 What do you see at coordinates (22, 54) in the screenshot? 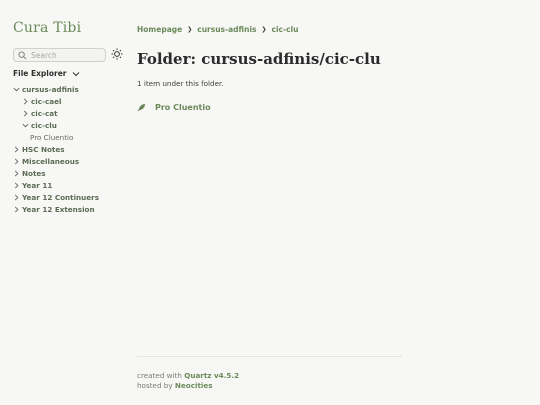
I see `search-icon` at bounding box center [22, 54].